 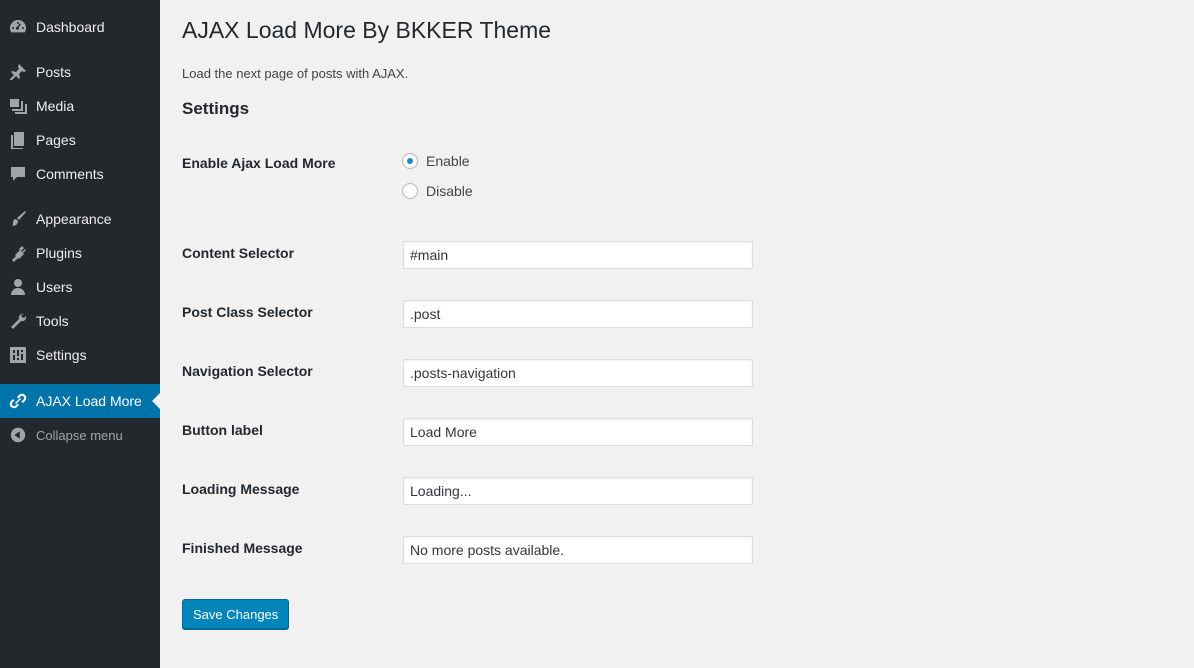 I want to click on page-title: AJAX Load More By BKKER Theme, so click(x=367, y=30).